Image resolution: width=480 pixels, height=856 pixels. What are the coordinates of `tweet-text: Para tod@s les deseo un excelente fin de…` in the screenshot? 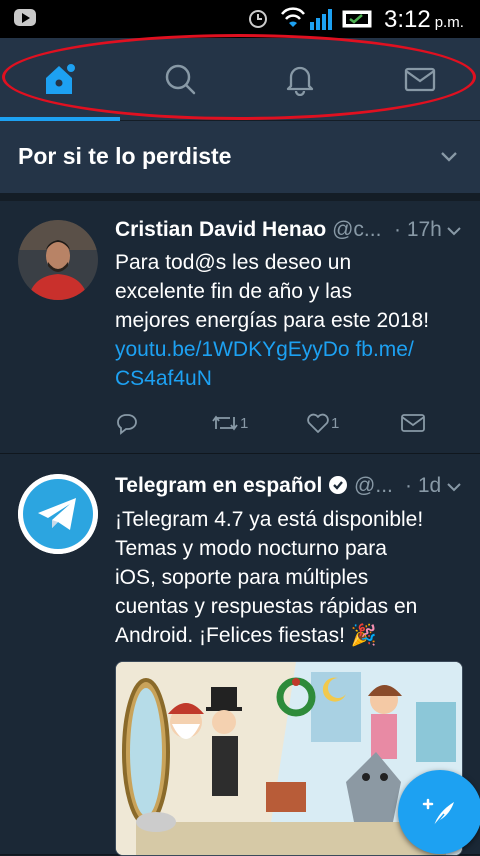 It's located at (290, 320).